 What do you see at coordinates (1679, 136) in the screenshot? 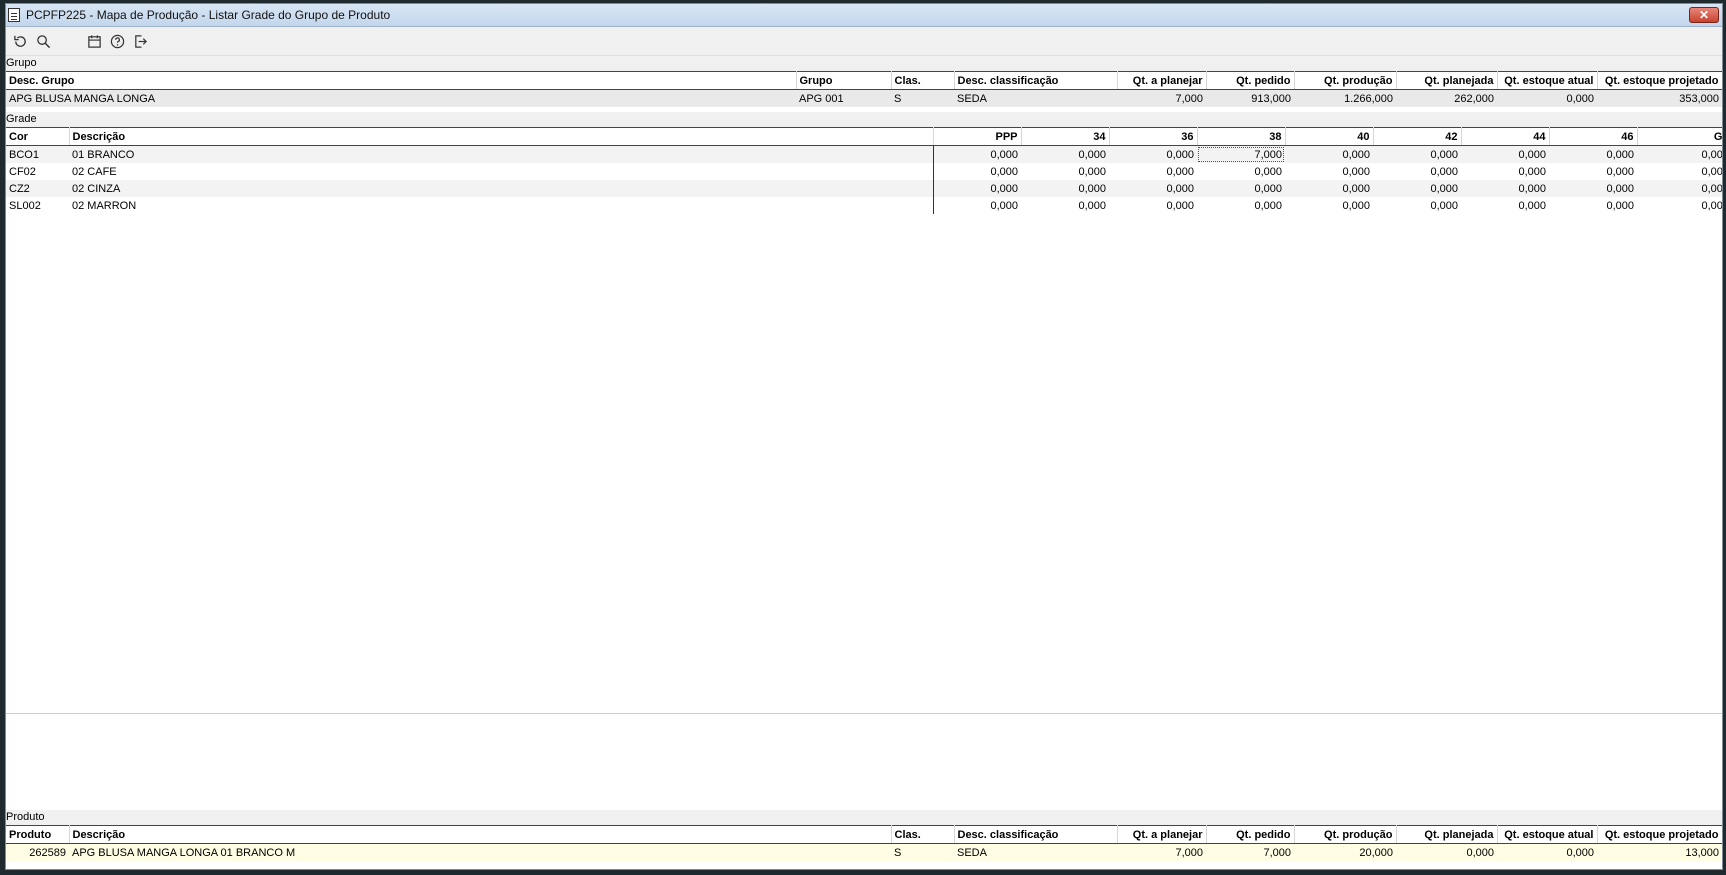
I see `col-g3: G3` at bounding box center [1679, 136].